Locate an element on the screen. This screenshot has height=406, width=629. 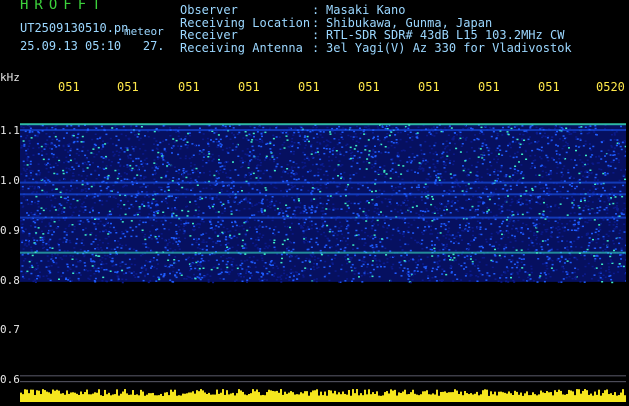
frequency-unit: kHz is located at coordinates (10, 78).